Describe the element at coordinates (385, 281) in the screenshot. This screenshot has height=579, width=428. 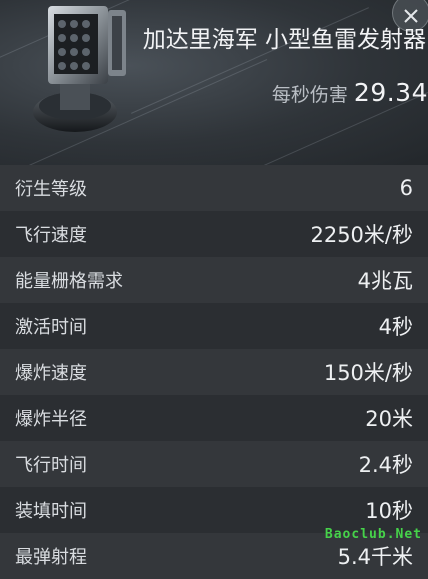
I see `attribute-value: 4兆瓦` at that location.